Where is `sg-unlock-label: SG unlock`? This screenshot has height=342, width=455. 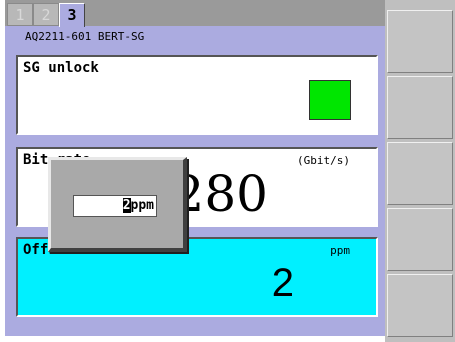 sg-unlock-label: SG unlock is located at coordinates (61, 68).